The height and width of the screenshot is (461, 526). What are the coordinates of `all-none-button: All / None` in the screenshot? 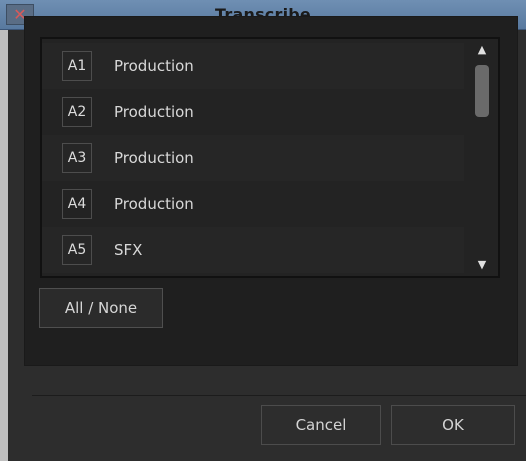 It's located at (101, 308).